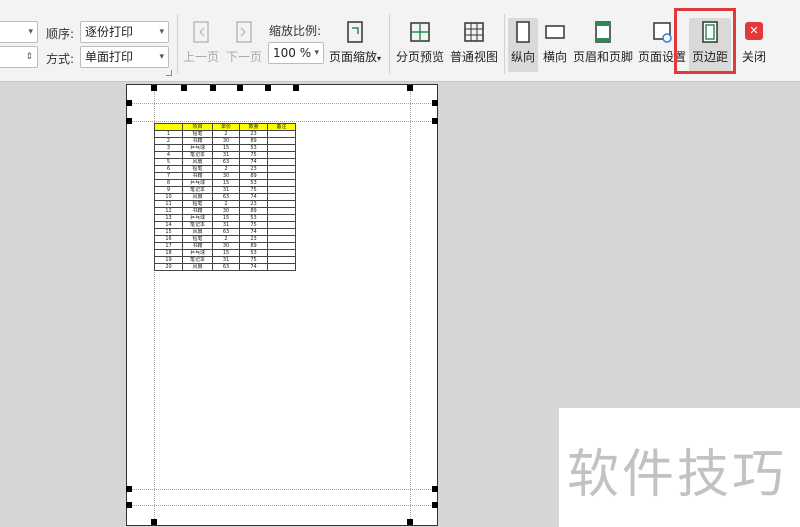 The image size is (800, 527). What do you see at coordinates (109, 57) in the screenshot?
I see `mode-value: 单面打印` at bounding box center [109, 57].